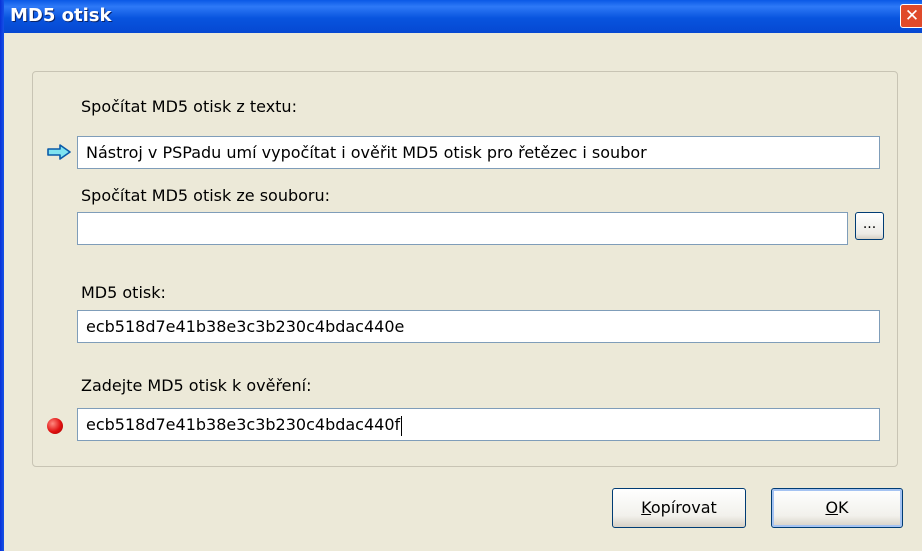 The width and height of the screenshot is (922, 551). What do you see at coordinates (461, 16) in the screenshot?
I see `title-bar: MD5 otisk ✕` at bounding box center [461, 16].